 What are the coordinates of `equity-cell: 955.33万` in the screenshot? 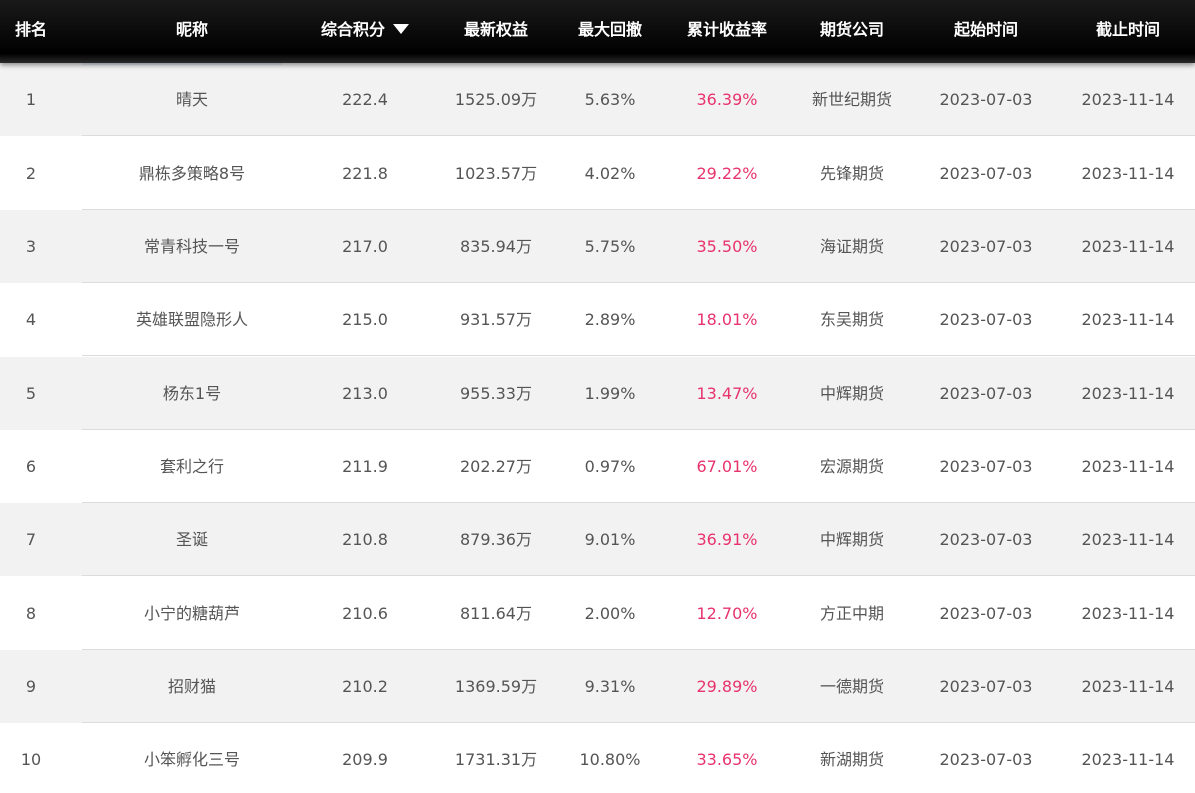 It's located at (496, 393).